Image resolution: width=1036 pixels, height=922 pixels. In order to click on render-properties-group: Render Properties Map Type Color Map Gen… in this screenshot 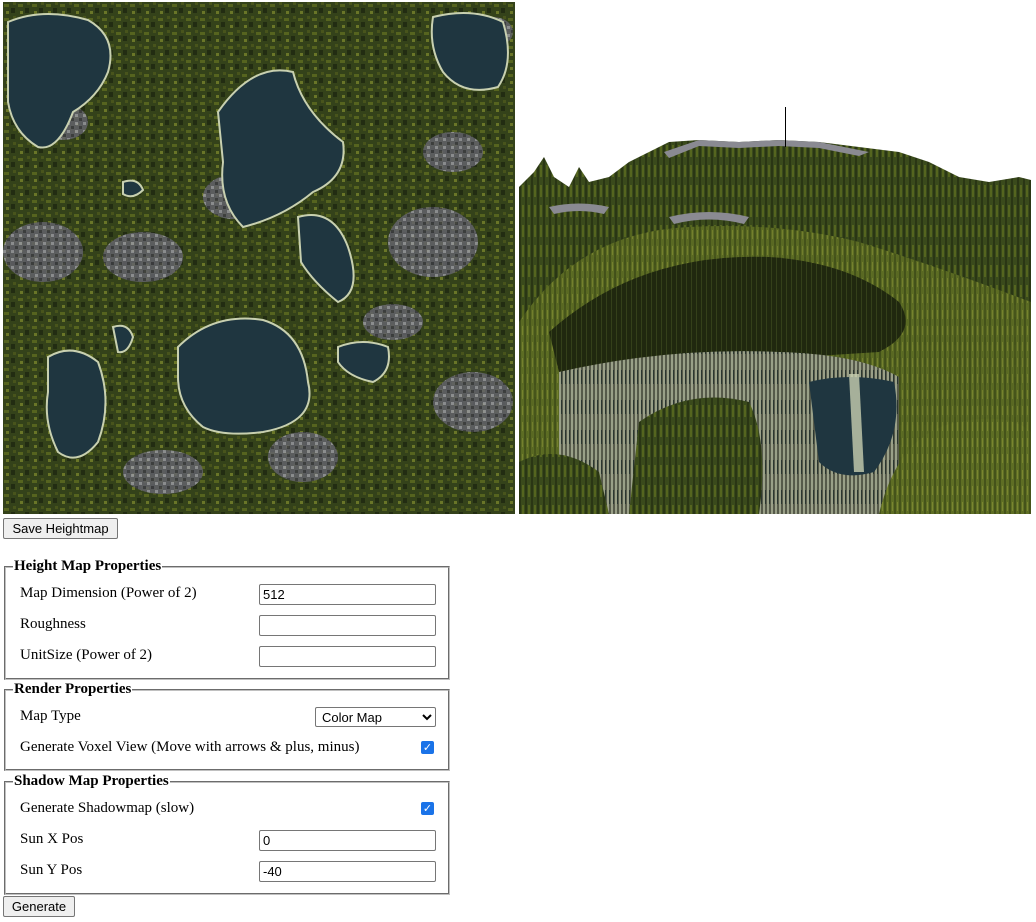, I will do `click(227, 726)`.